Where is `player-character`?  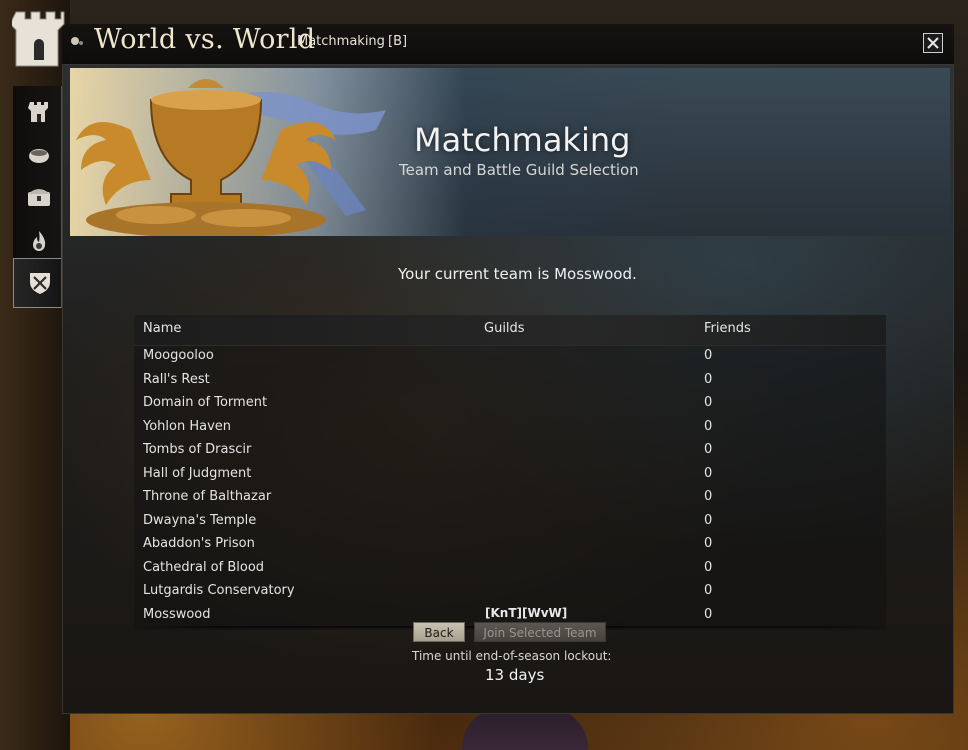 player-character is located at coordinates (525, 729).